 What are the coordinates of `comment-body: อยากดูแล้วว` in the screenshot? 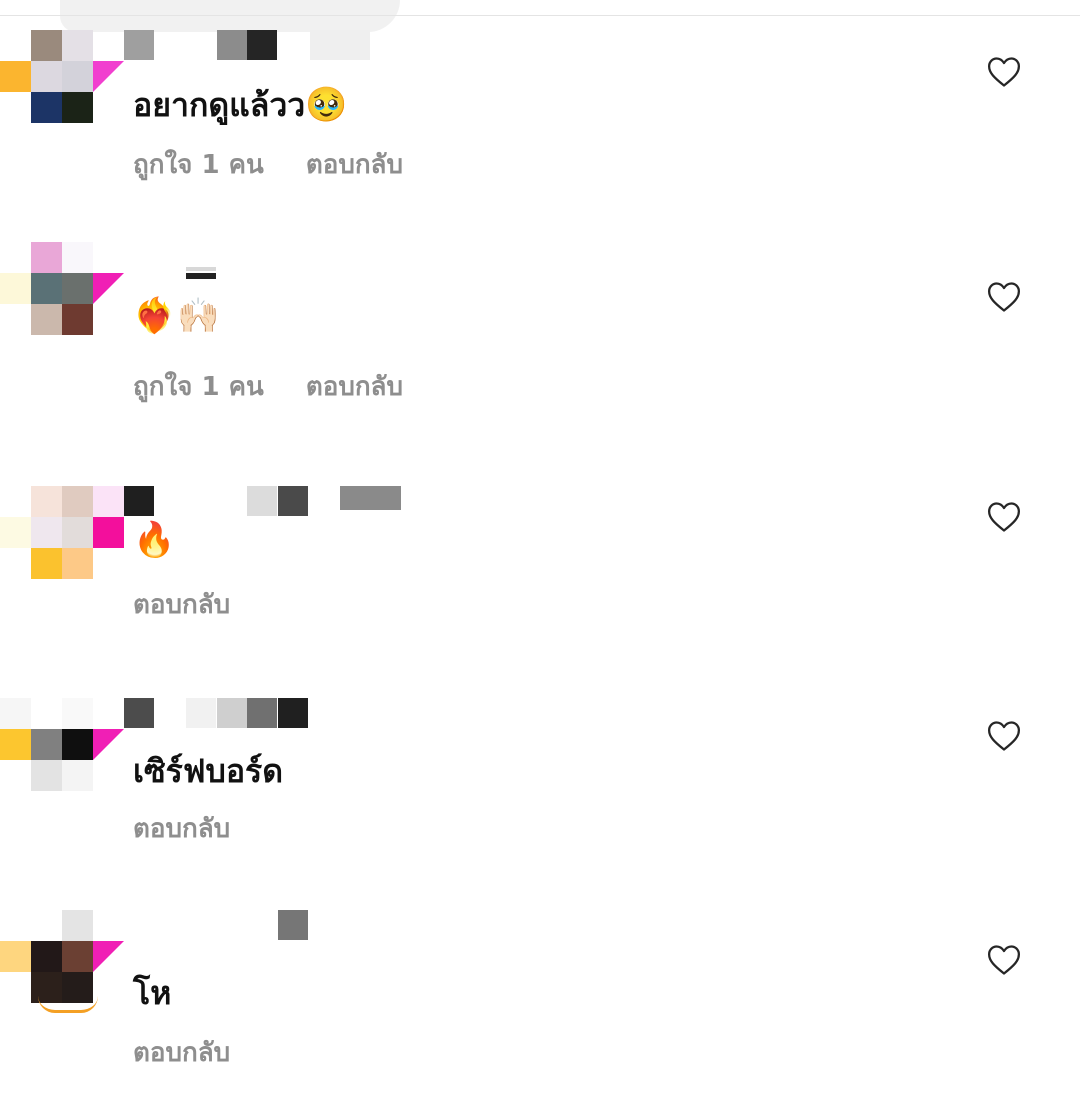 It's located at (219, 105).